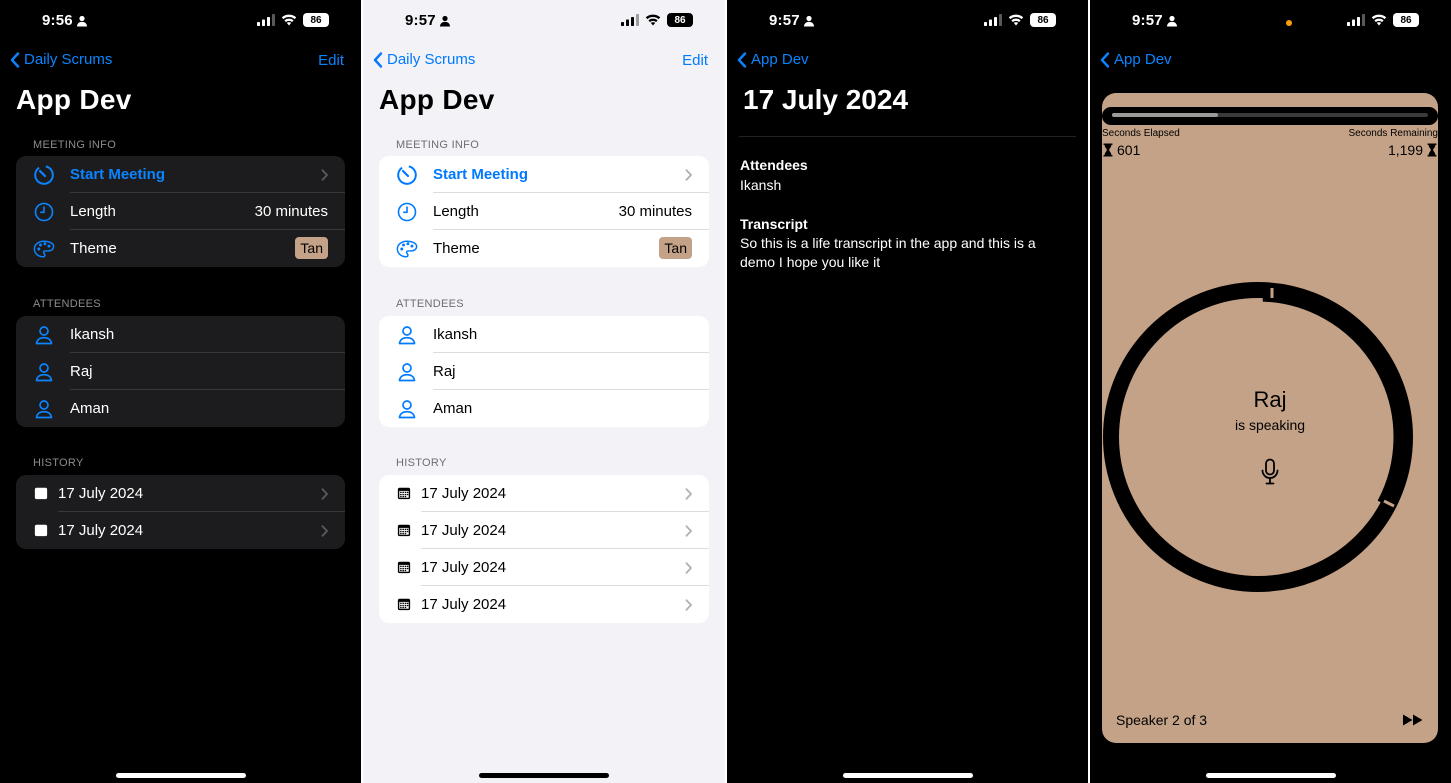 Image resolution: width=1451 pixels, height=783 pixels. I want to click on timer-icon, so click(407, 175).